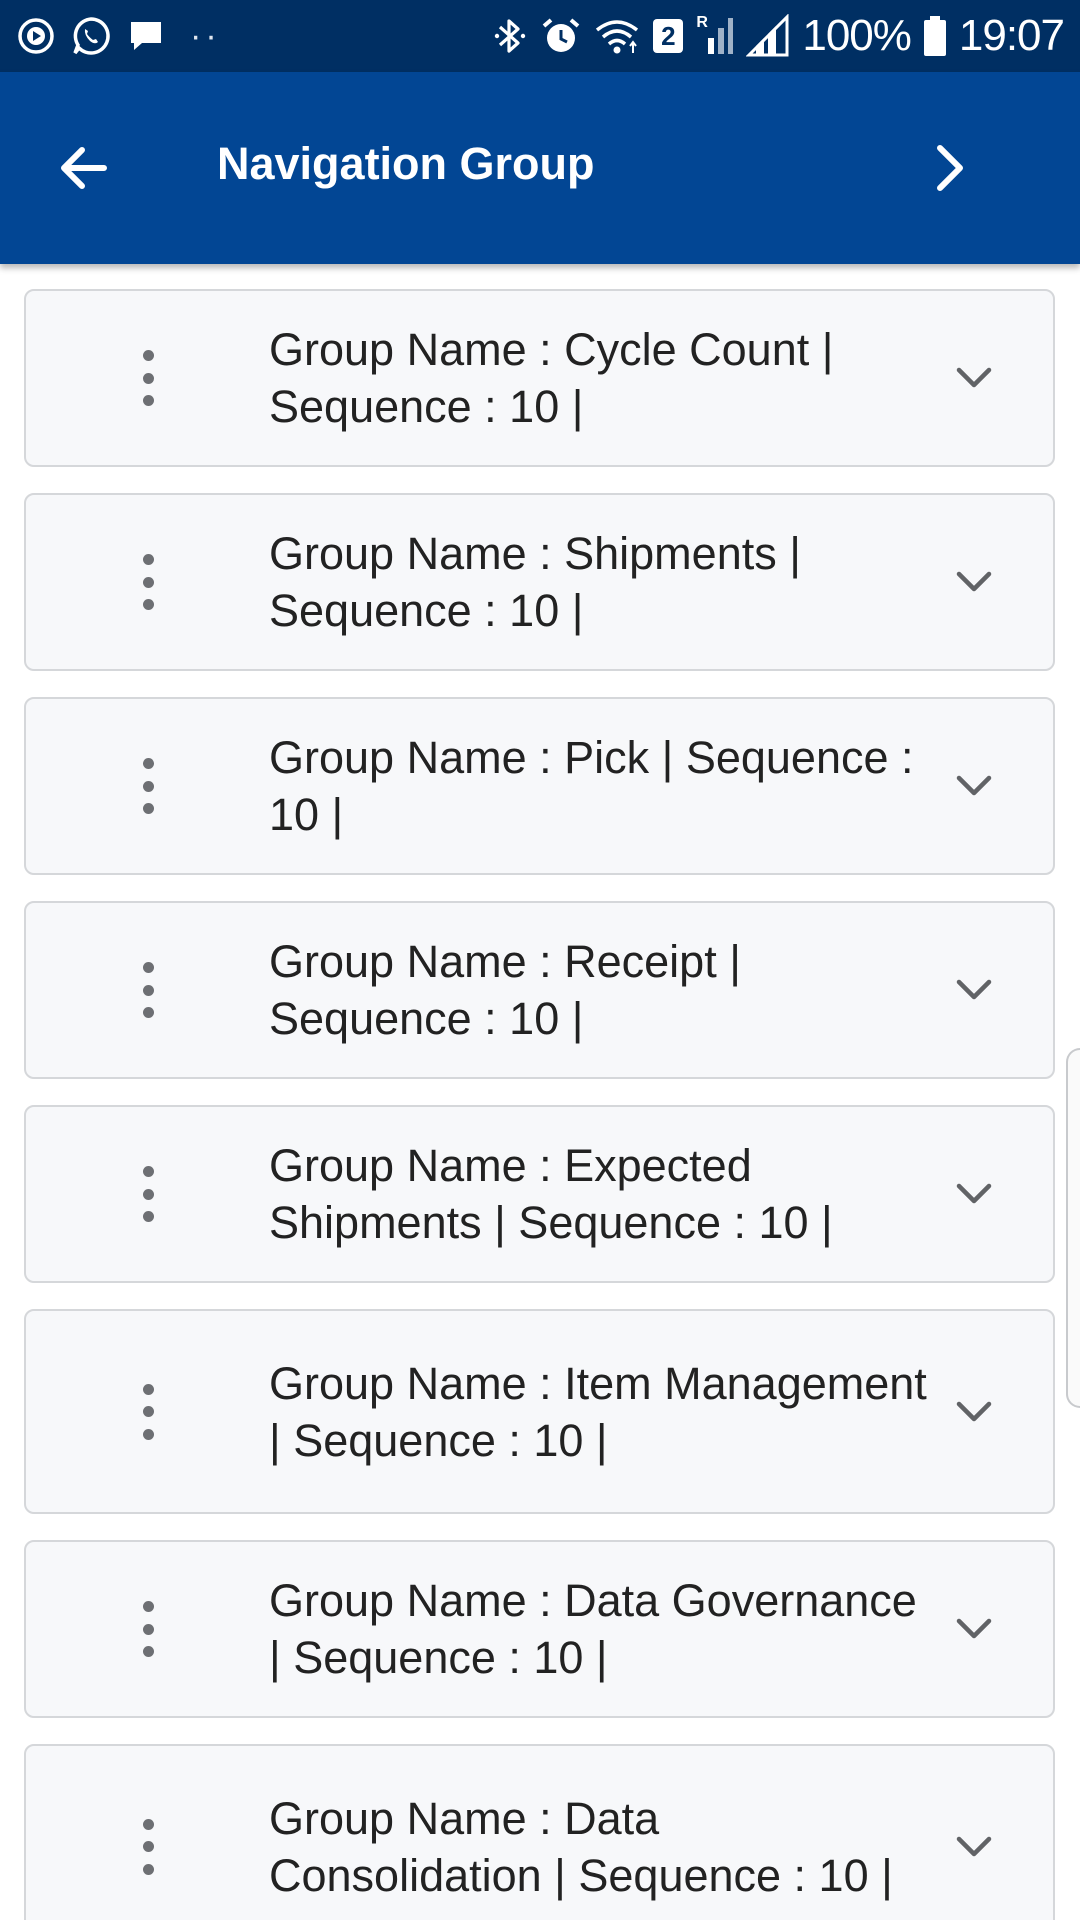 This screenshot has width=1080, height=1920. What do you see at coordinates (1011, 35) in the screenshot?
I see `clock: 19:07` at bounding box center [1011, 35].